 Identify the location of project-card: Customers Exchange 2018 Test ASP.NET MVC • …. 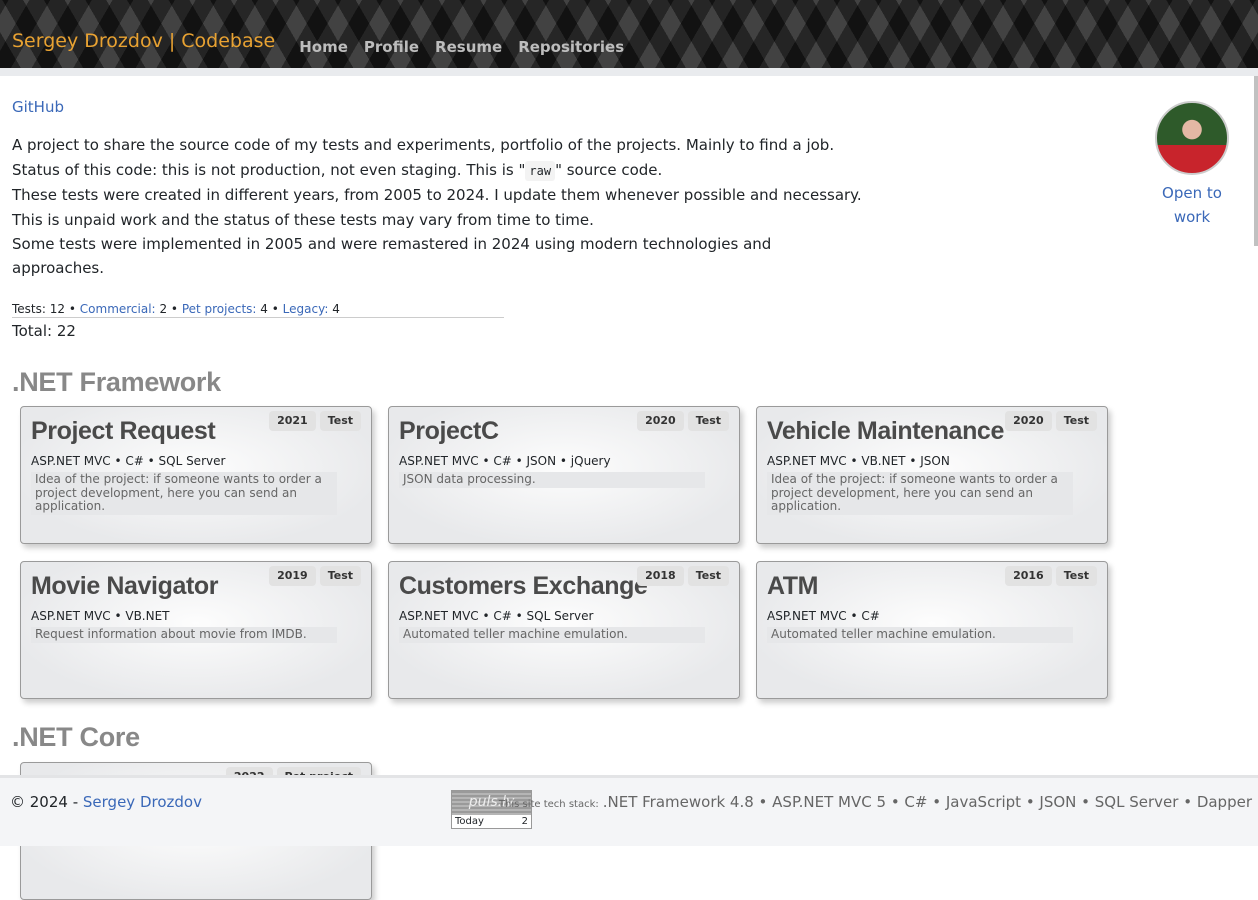
(564, 630).